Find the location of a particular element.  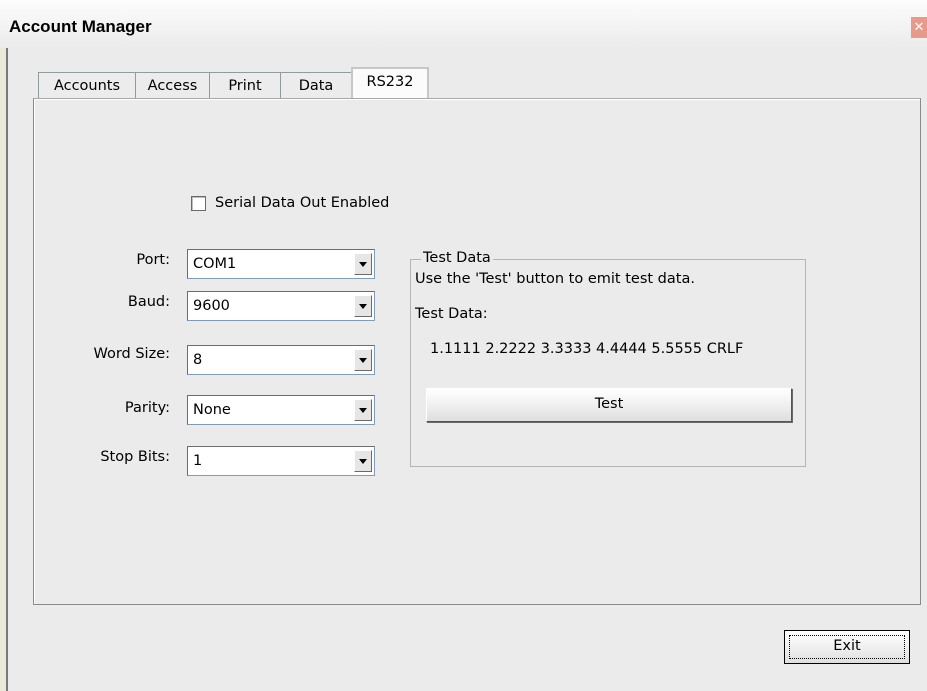

word-size-select: 8 is located at coordinates (281, 360).